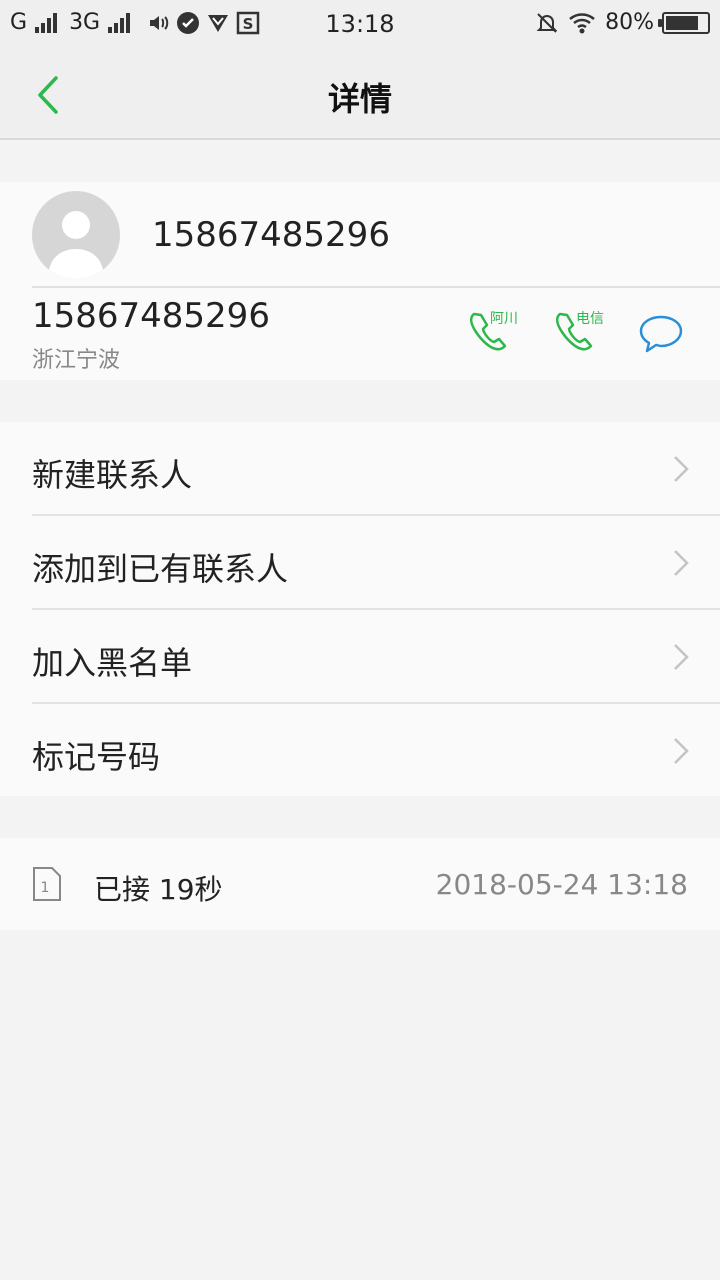 The image size is (720, 1280). What do you see at coordinates (580, 333) in the screenshot?
I see `call-sim2-button: 电信` at bounding box center [580, 333].